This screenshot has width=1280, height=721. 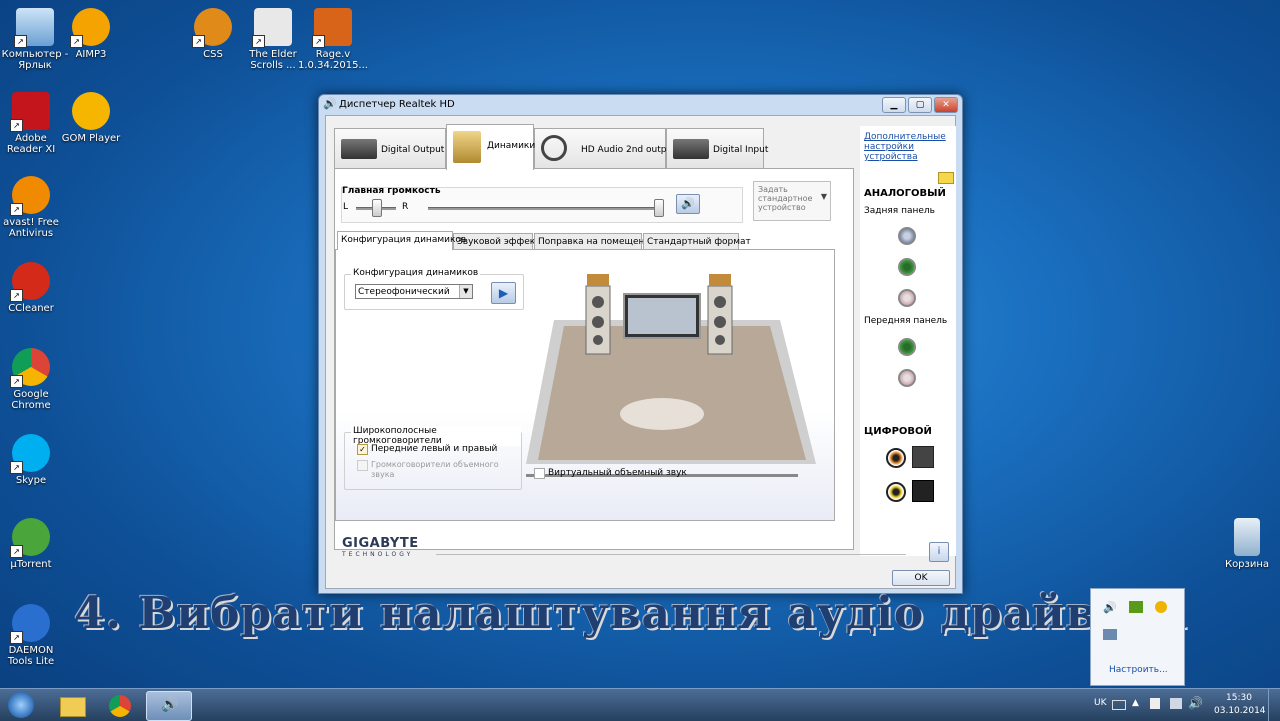 I want to click on tab-speakers: Динамики, so click(x=490, y=147).